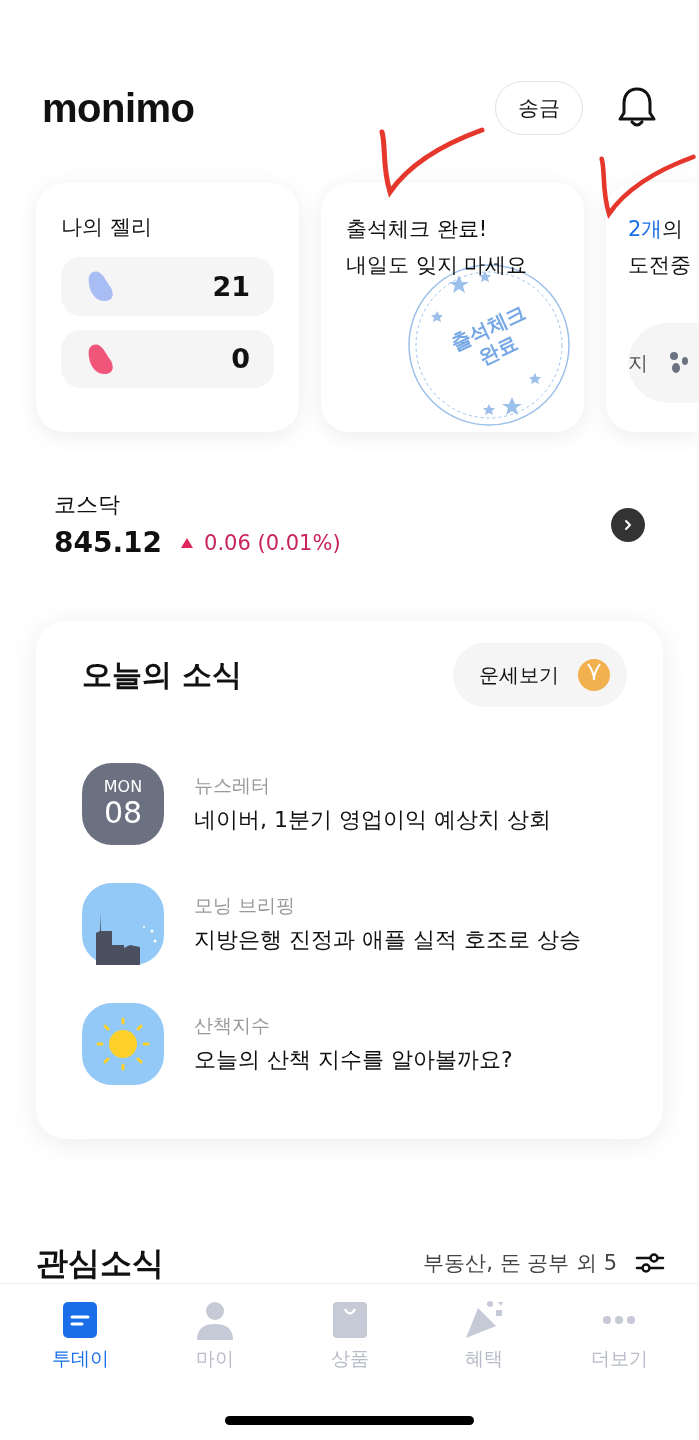 This screenshot has height=1440, width=699. Describe the element at coordinates (232, 785) in the screenshot. I see `news-category: 뉴스레터` at that location.